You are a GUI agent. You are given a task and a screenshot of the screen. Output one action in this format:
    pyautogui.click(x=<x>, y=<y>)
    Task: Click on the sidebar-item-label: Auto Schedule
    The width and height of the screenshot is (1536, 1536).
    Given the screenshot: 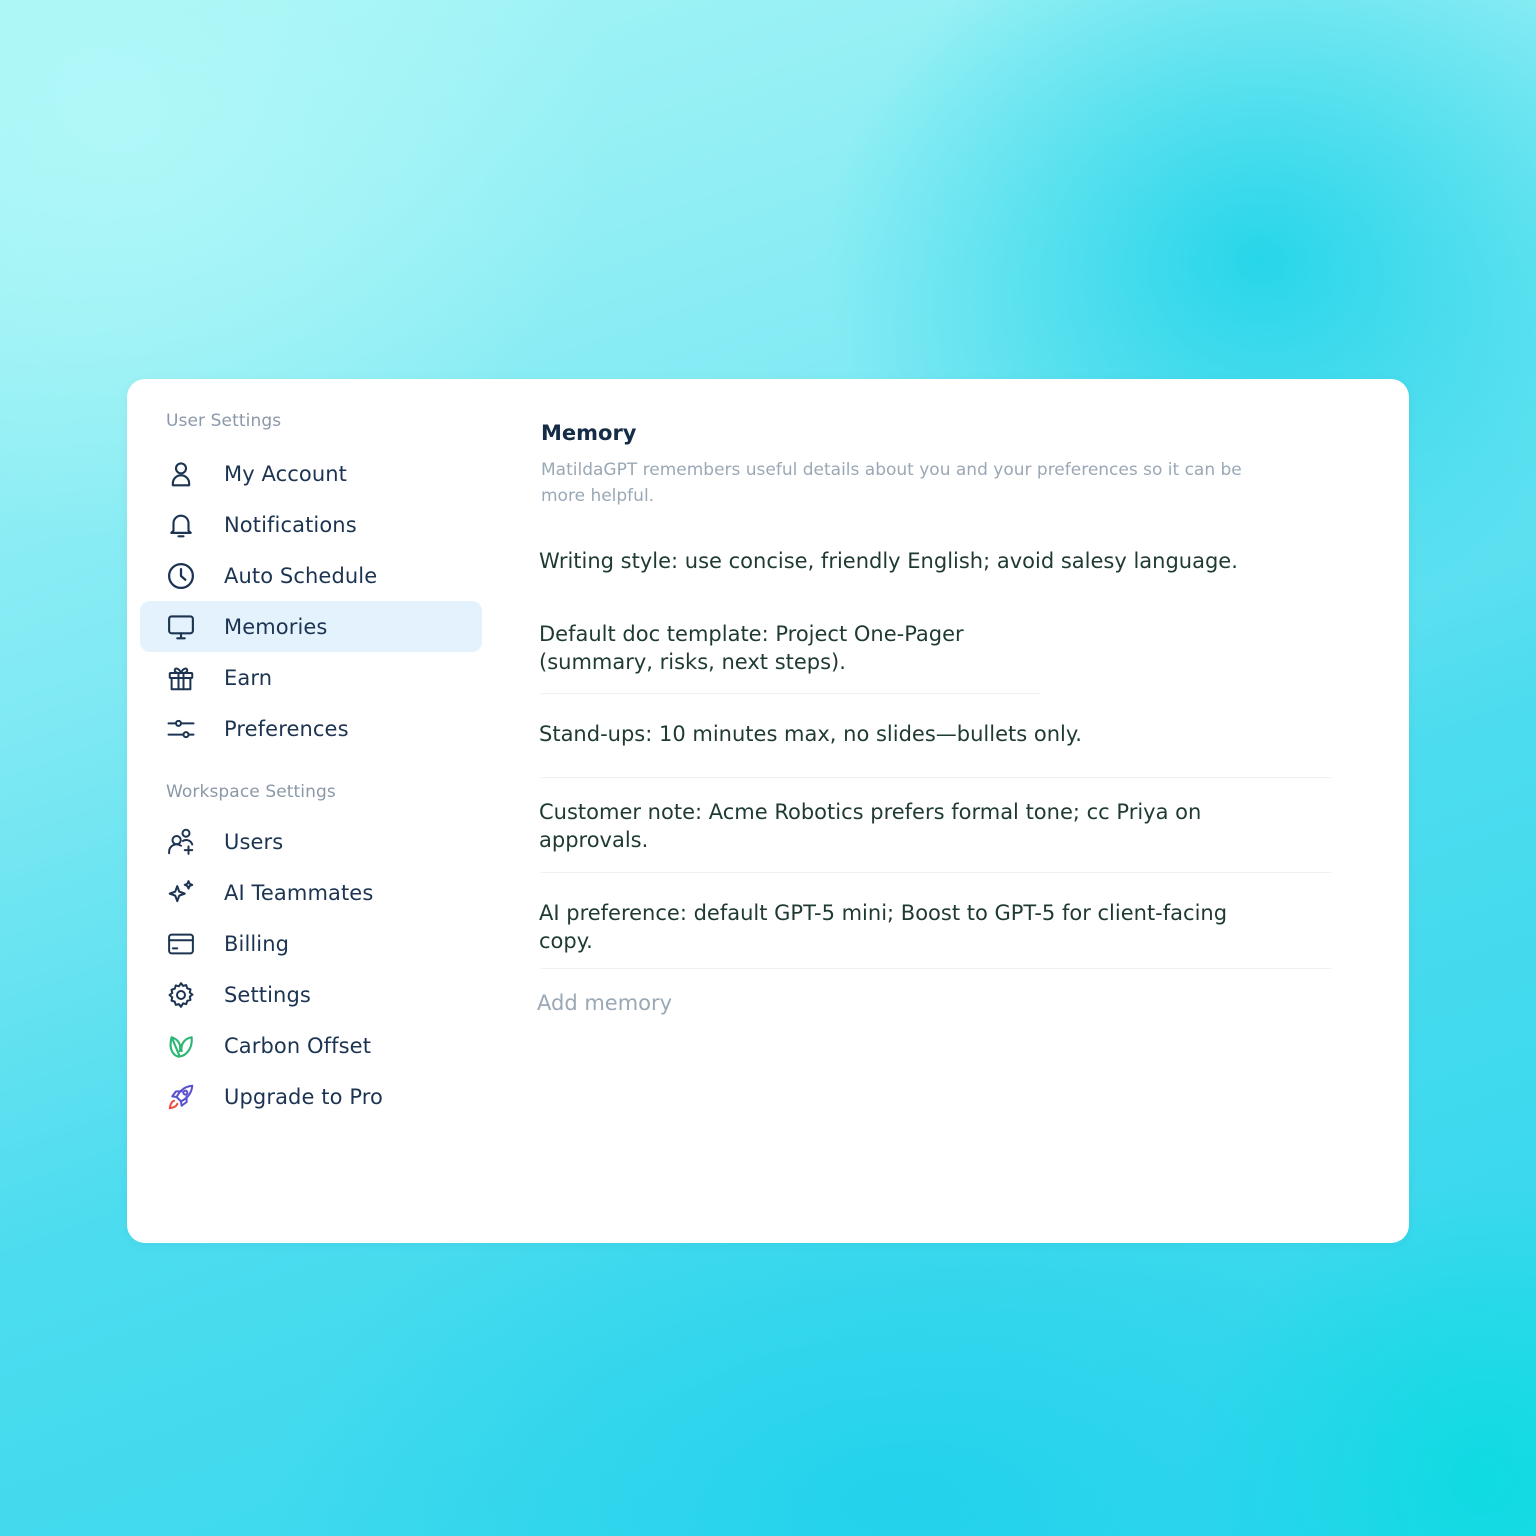 What is the action you would take?
    pyautogui.click(x=301, y=575)
    